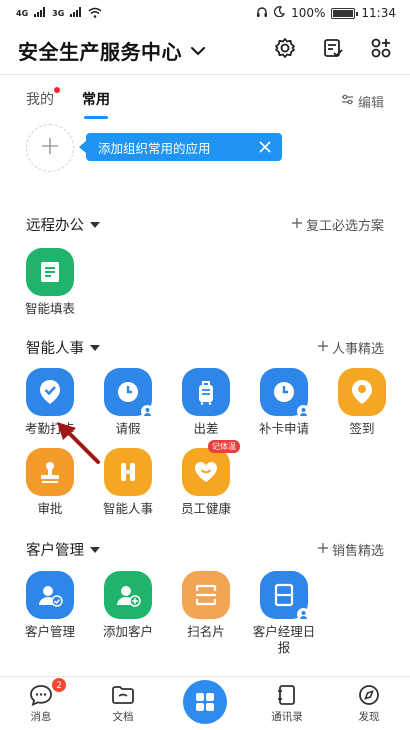 This screenshot has width=410, height=730. I want to click on add-apps-tooltip: 添加组织常用的应用, so click(180, 147).